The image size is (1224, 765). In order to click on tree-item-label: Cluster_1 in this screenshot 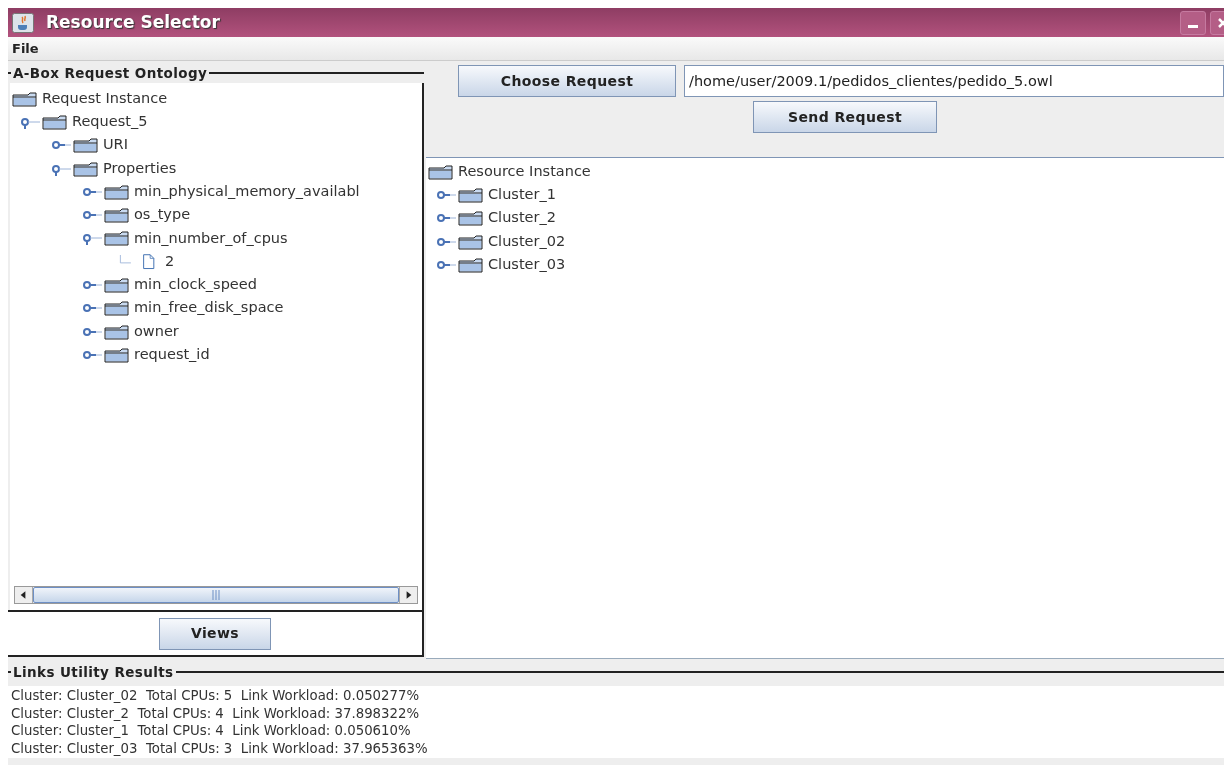, I will do `click(522, 195)`.